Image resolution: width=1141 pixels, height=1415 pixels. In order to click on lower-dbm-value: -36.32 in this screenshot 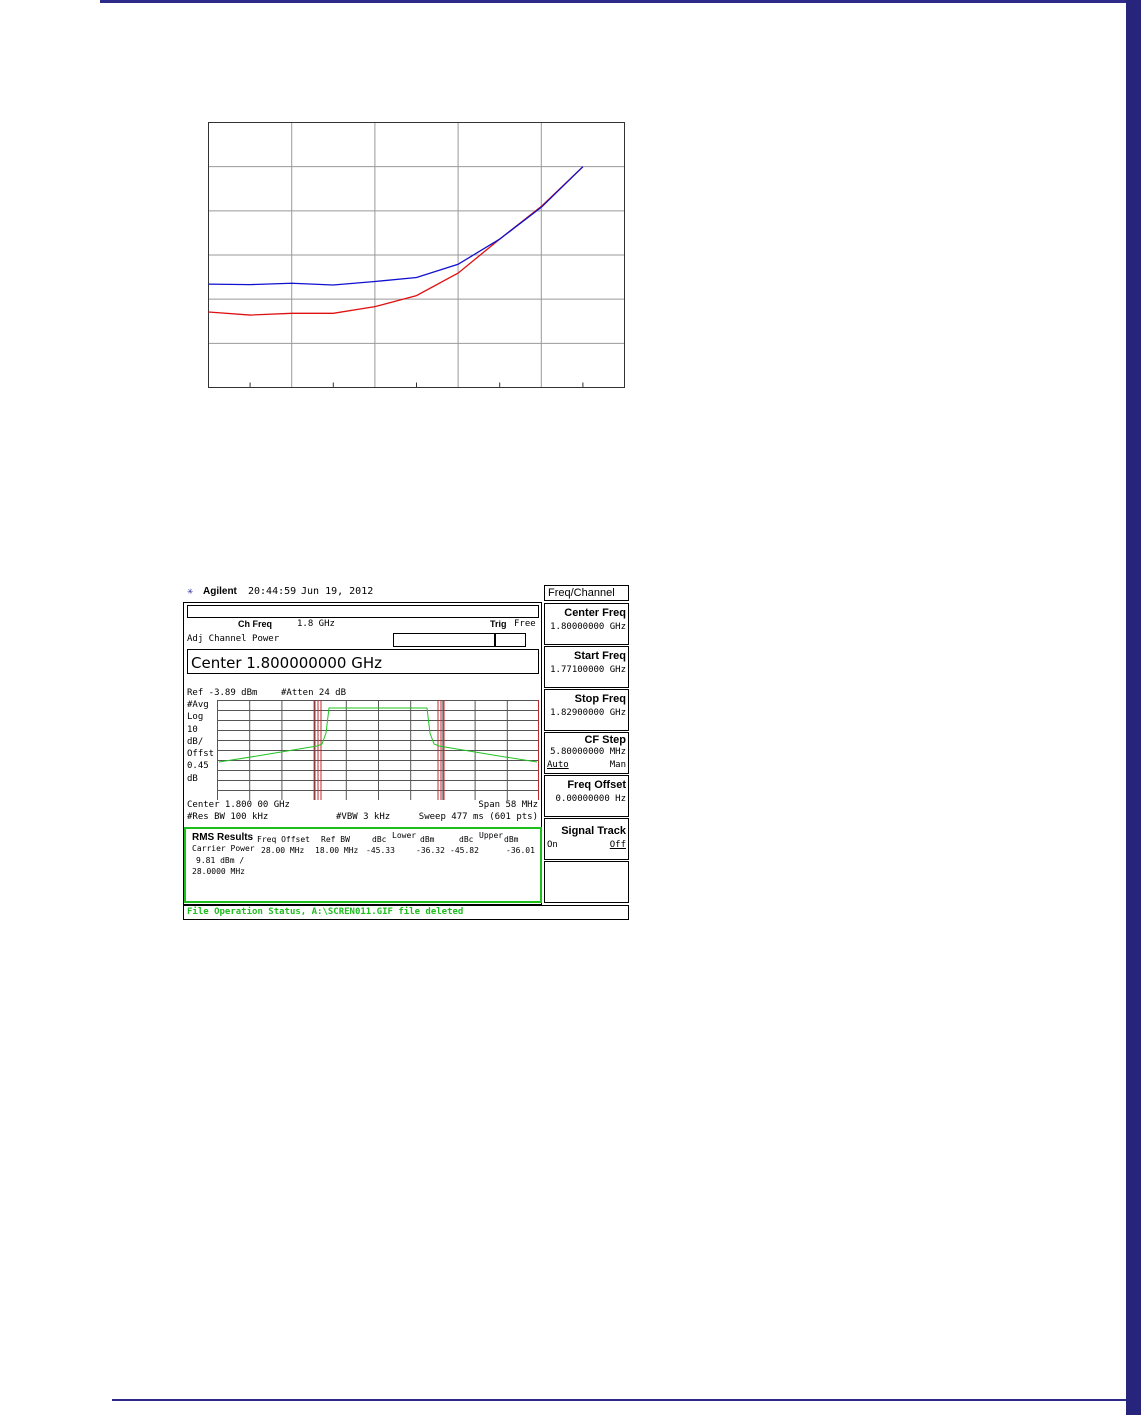, I will do `click(430, 850)`.